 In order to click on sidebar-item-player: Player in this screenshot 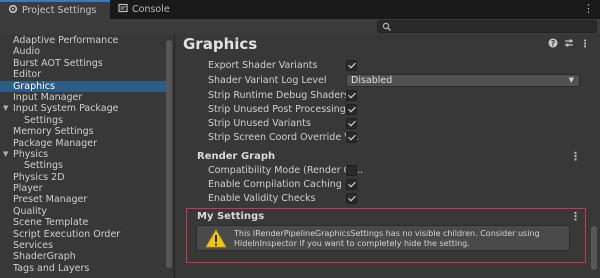, I will do `click(83, 188)`.